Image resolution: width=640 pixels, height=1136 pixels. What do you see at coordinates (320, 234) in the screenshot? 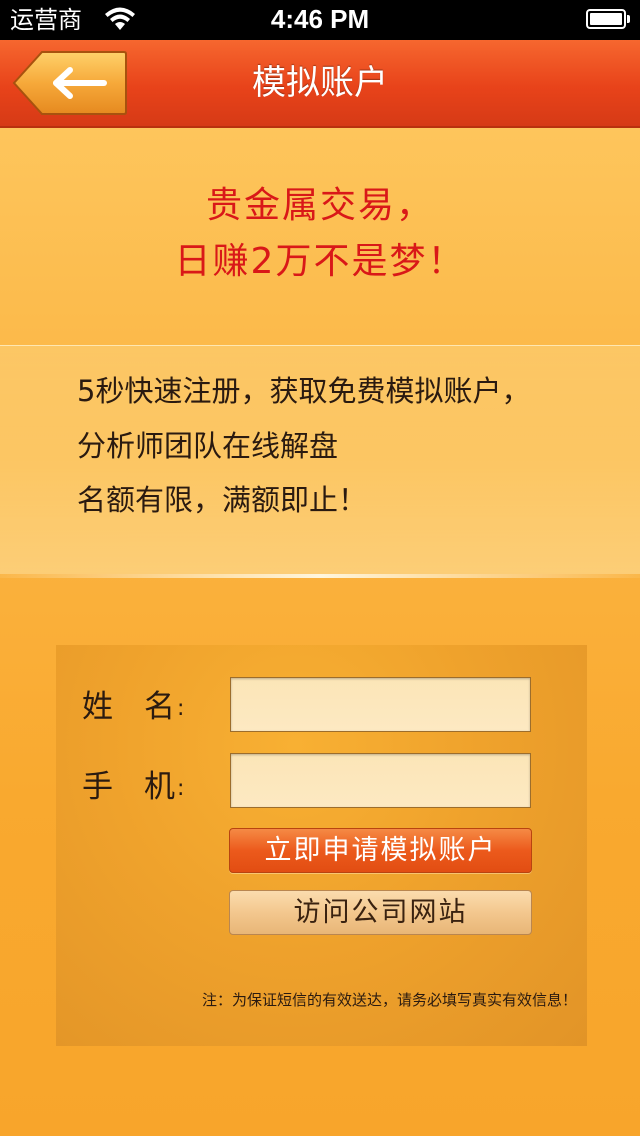
I see `promo-headline: 贵金属交易， 日赚2万不是梦！` at bounding box center [320, 234].